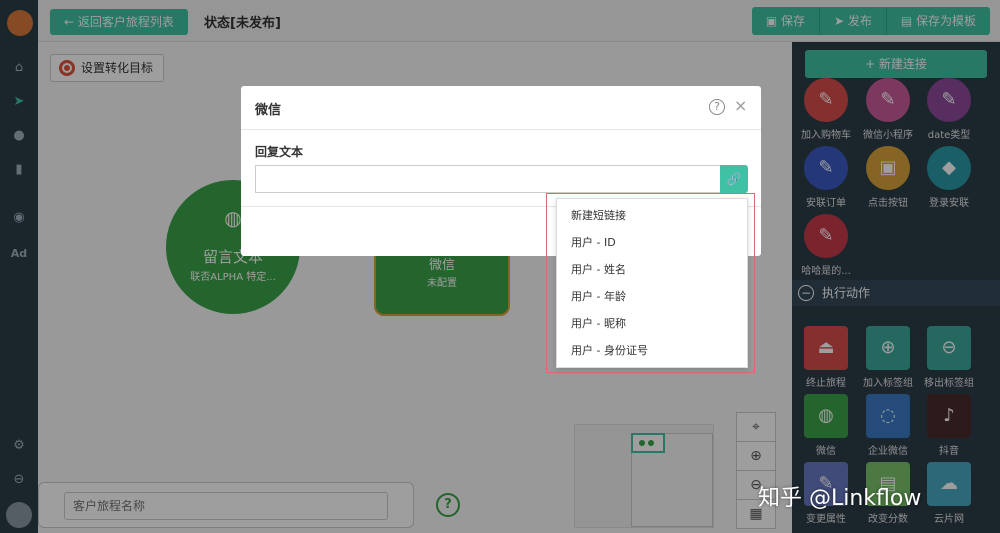  Describe the element at coordinates (652, 323) in the screenshot. I see `dropdown-item-user-nickname: 用户 - 昵称` at that location.